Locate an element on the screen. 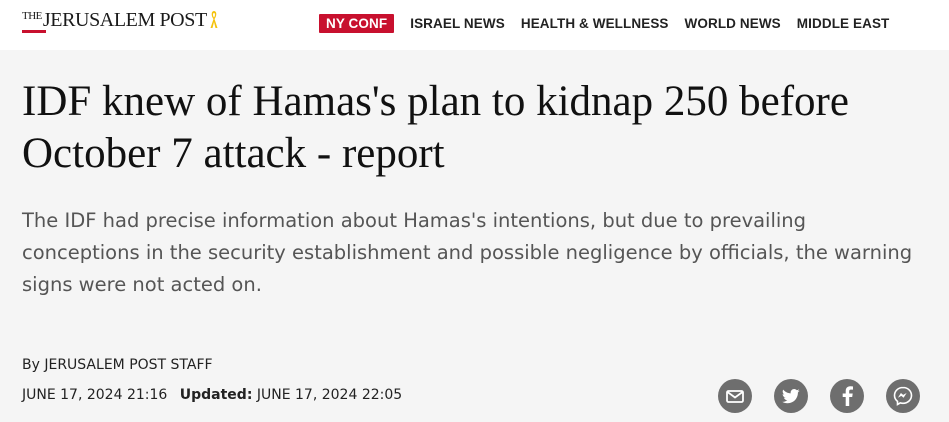 This screenshot has height=422, width=949. nav-item-middle-east: MIDDLE EAST is located at coordinates (843, 23).